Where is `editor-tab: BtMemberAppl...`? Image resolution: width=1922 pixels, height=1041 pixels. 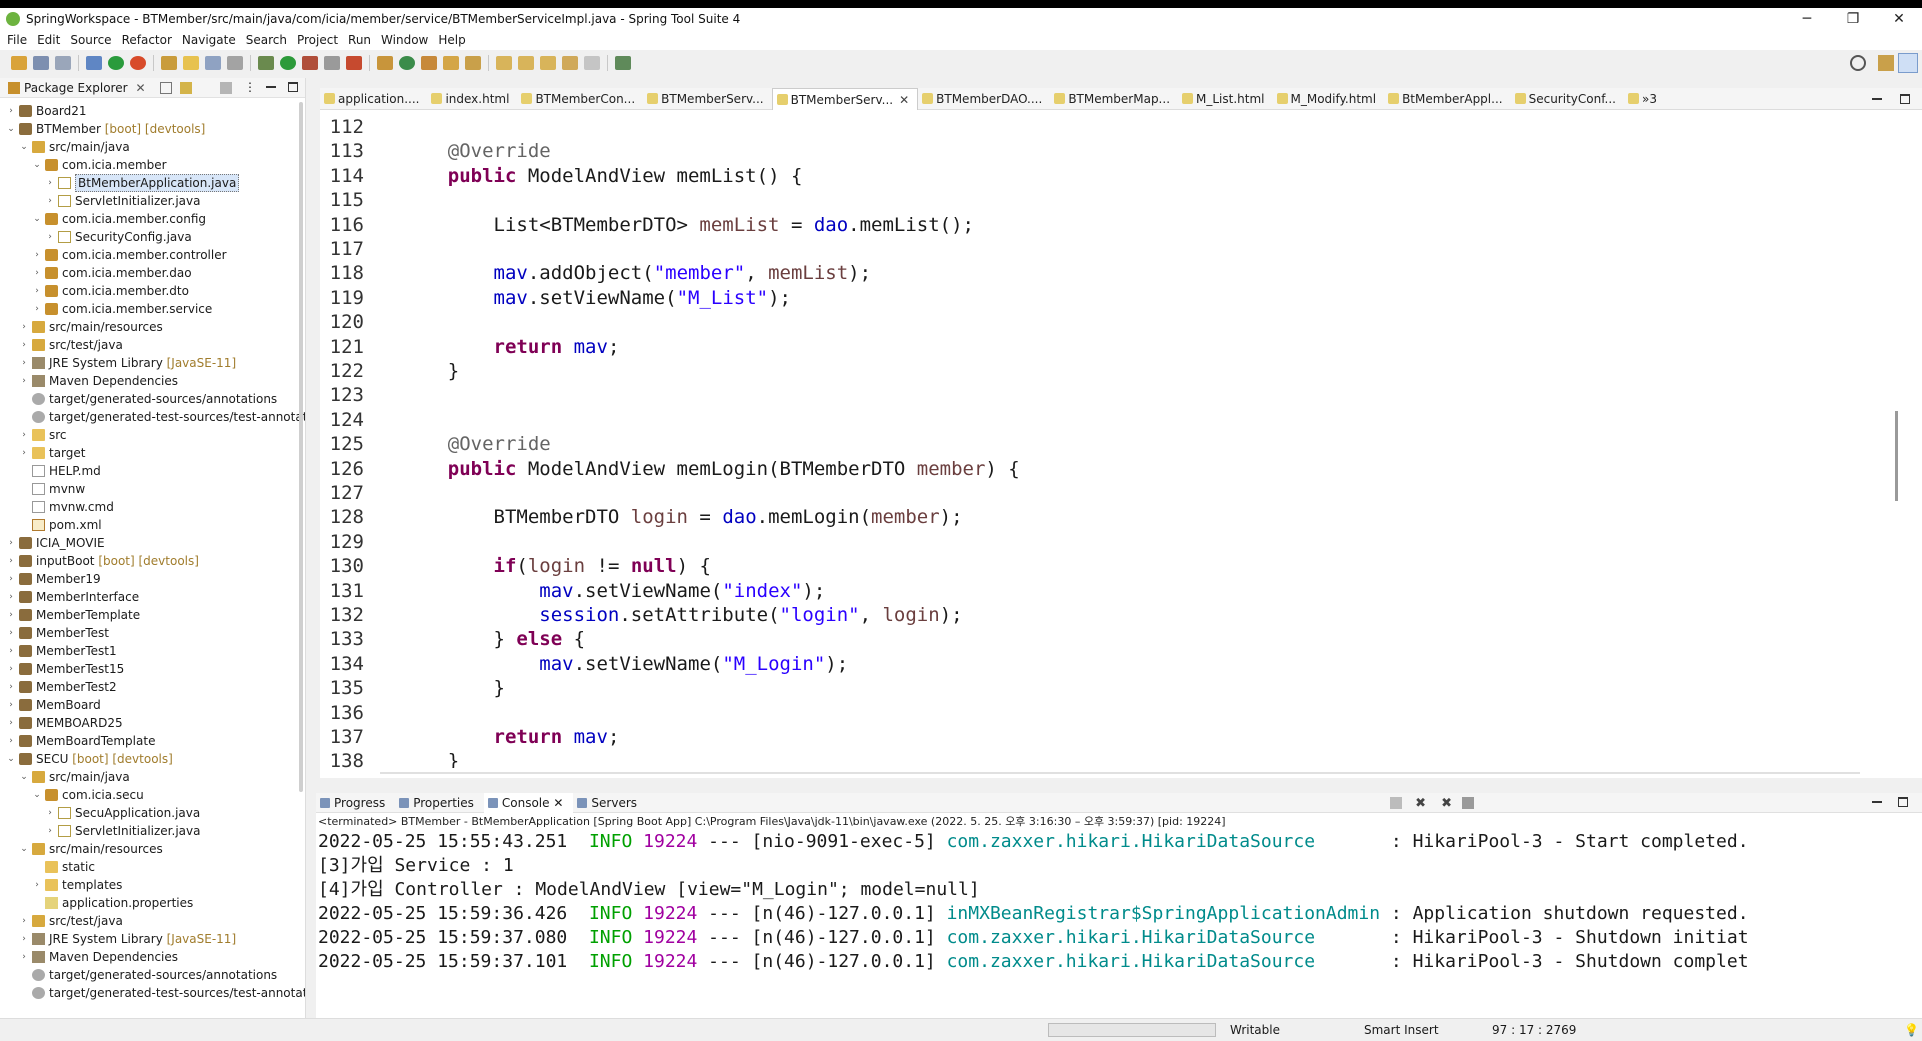
editor-tab: BtMemberAppl... is located at coordinates (1447, 99).